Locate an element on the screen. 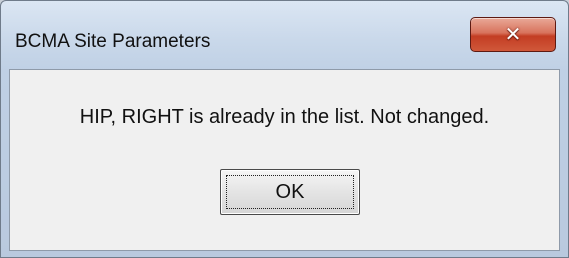  ok-button: OK is located at coordinates (290, 192).